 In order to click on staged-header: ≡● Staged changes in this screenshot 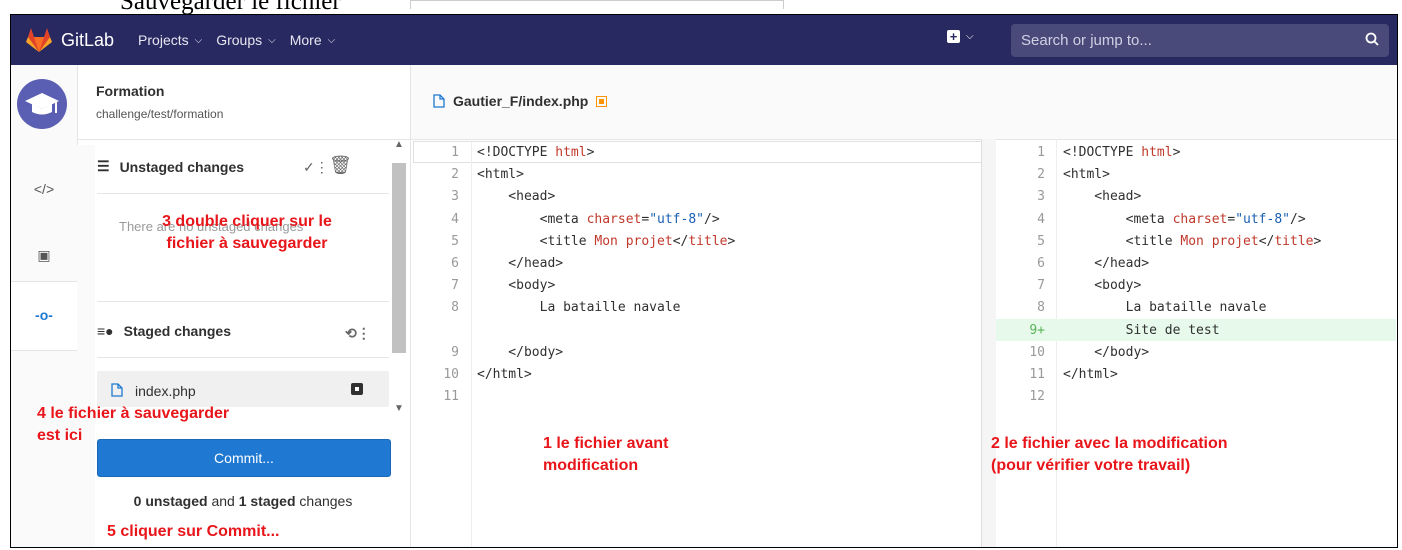, I will do `click(164, 331)`.